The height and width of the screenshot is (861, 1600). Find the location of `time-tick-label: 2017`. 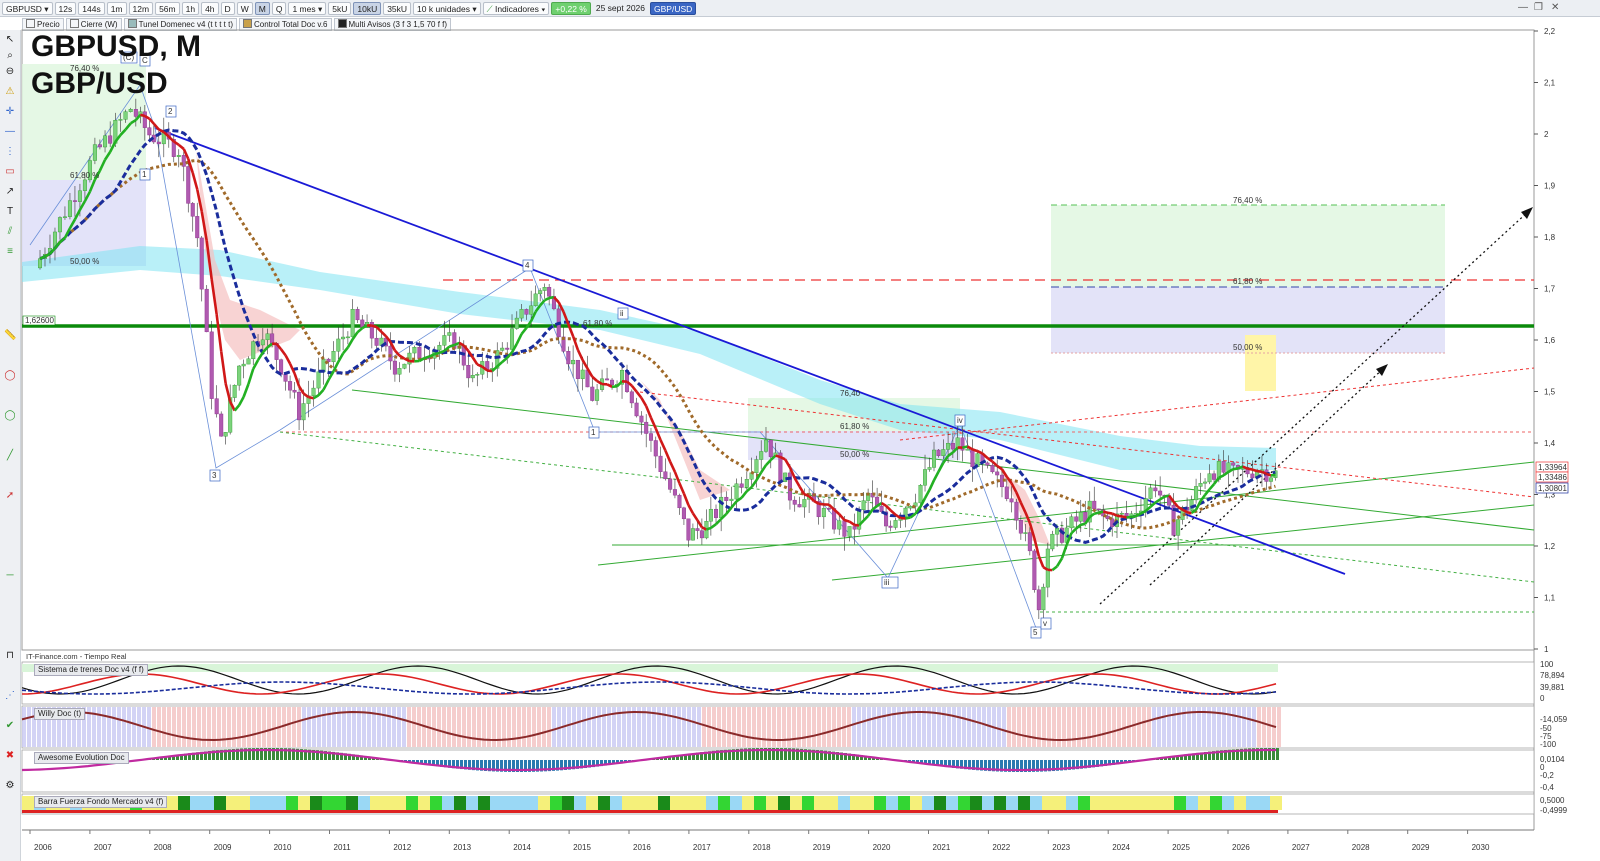

time-tick-label: 2017 is located at coordinates (702, 847).